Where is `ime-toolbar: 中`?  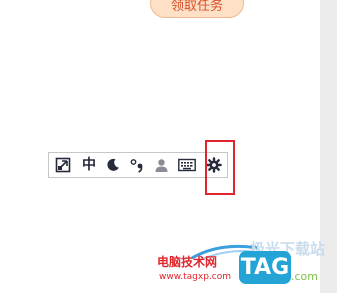 ime-toolbar: 中 is located at coordinates (138, 165).